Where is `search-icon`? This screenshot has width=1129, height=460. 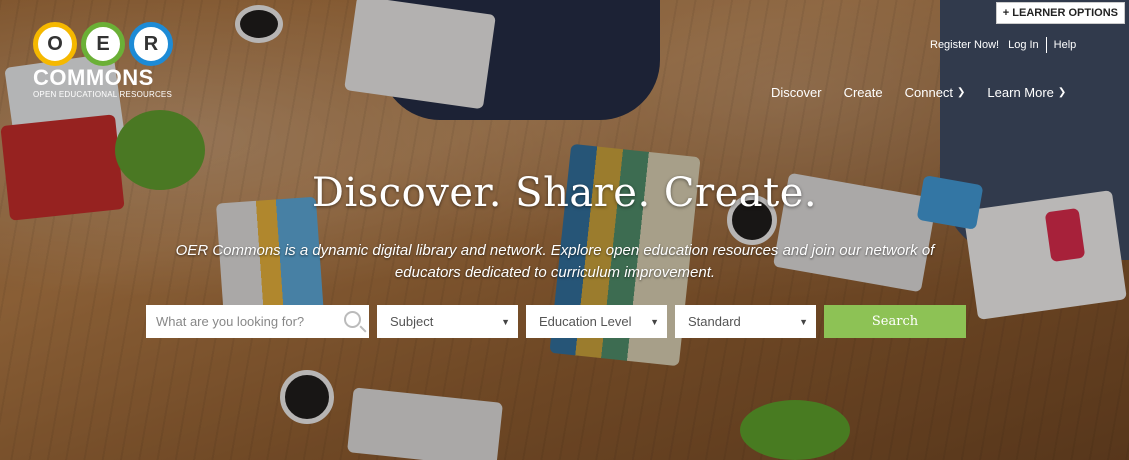 search-icon is located at coordinates (352, 319).